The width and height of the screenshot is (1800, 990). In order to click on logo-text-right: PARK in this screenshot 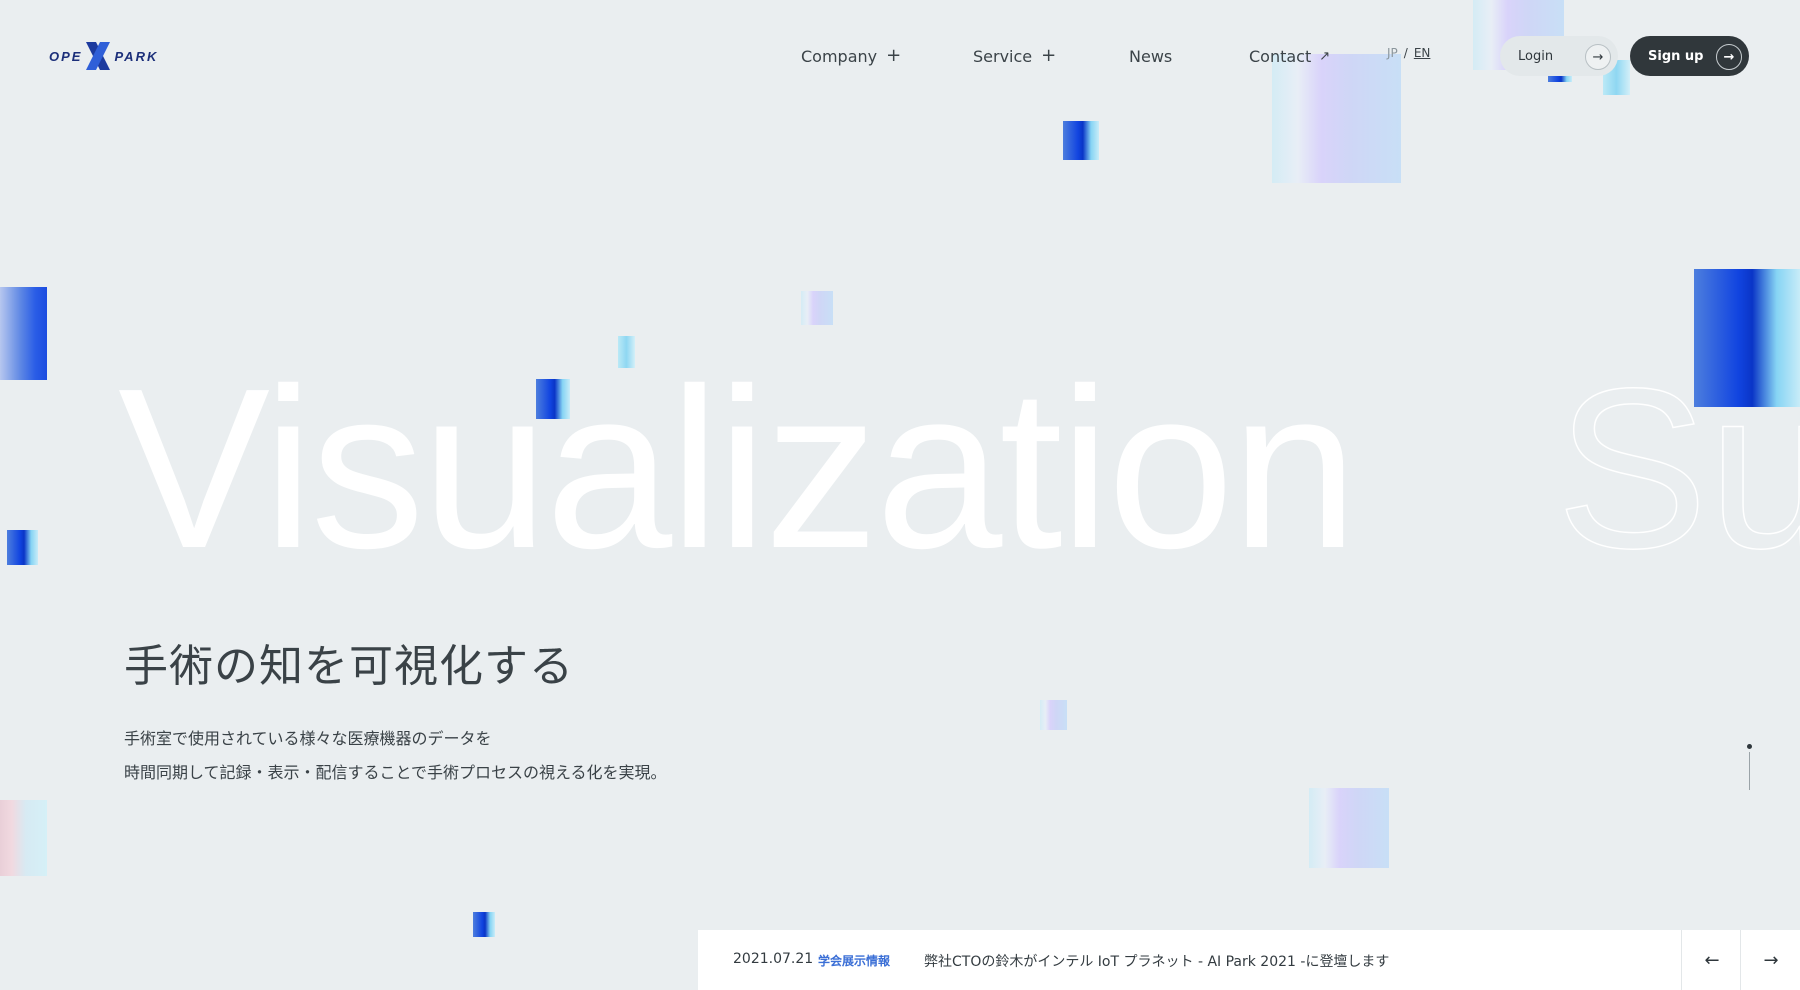, I will do `click(136, 56)`.